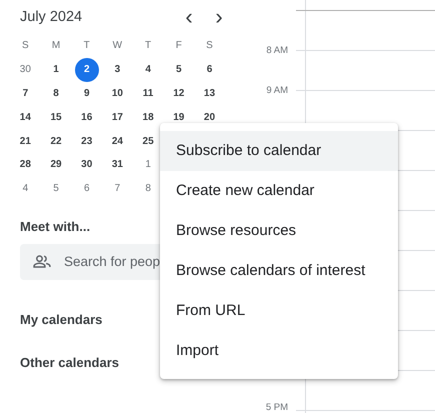  I want to click on date-cell: 2, so click(86, 70).